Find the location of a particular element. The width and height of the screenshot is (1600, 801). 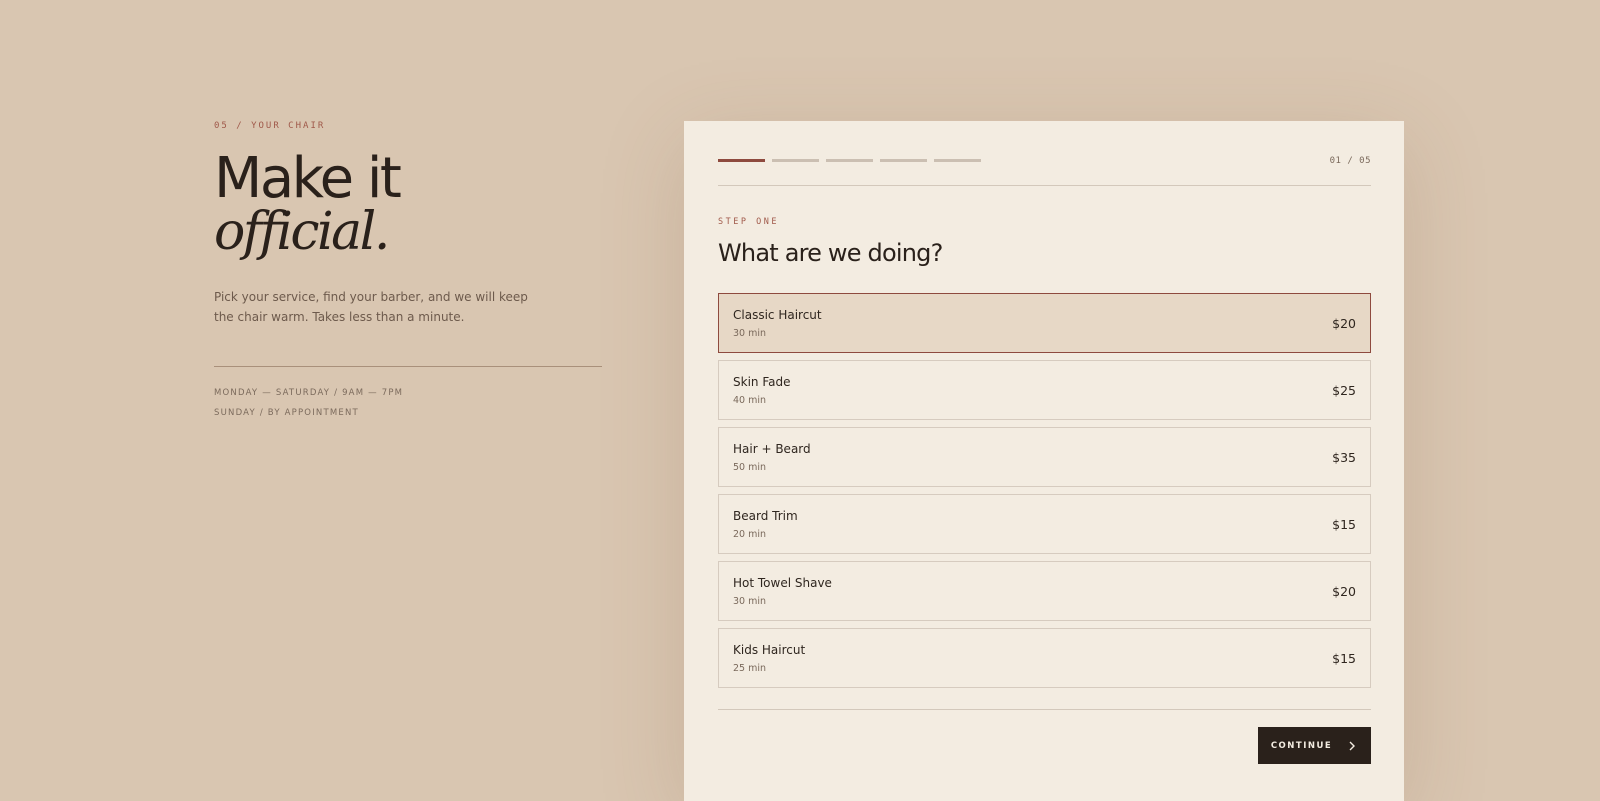

service-name: Beard Trim is located at coordinates (765, 516).